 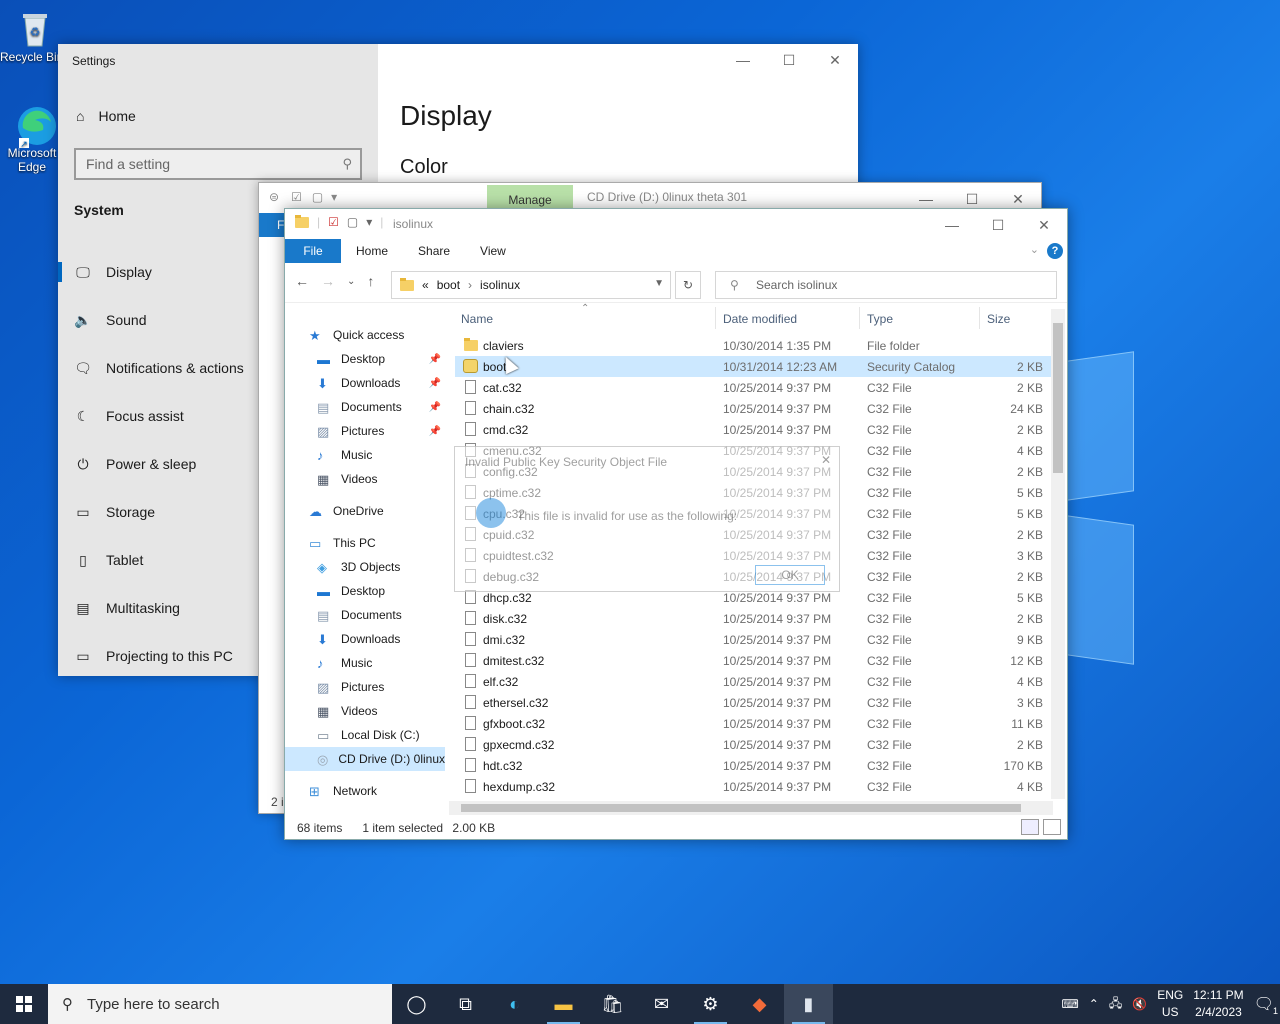 I want to click on file-row: disk.c32 10/25/2014 9:37 PM C32 File 2 KB, so click(x=753, y=618).